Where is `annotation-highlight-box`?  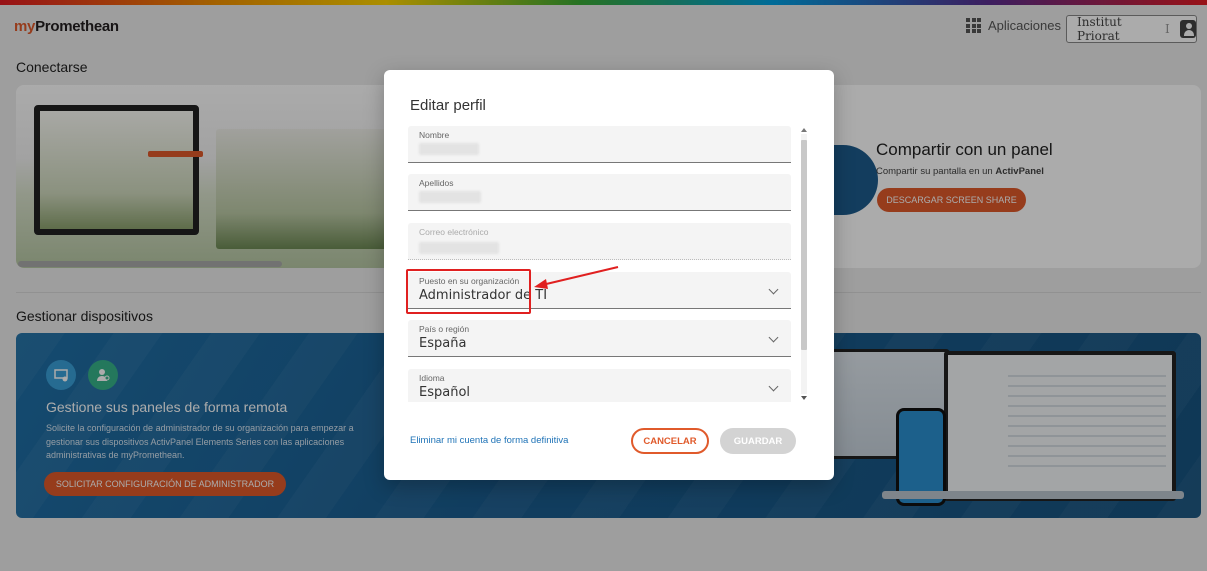 annotation-highlight-box is located at coordinates (468, 291).